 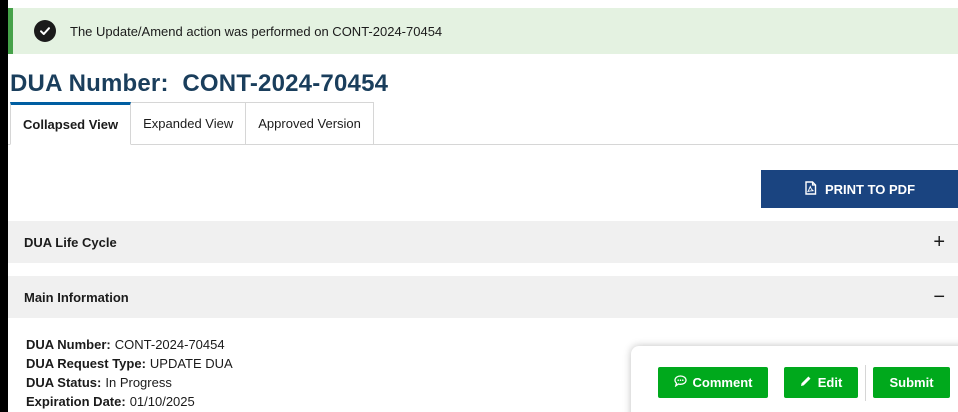 What do you see at coordinates (830, 382) in the screenshot?
I see `edit-label: Edit` at bounding box center [830, 382].